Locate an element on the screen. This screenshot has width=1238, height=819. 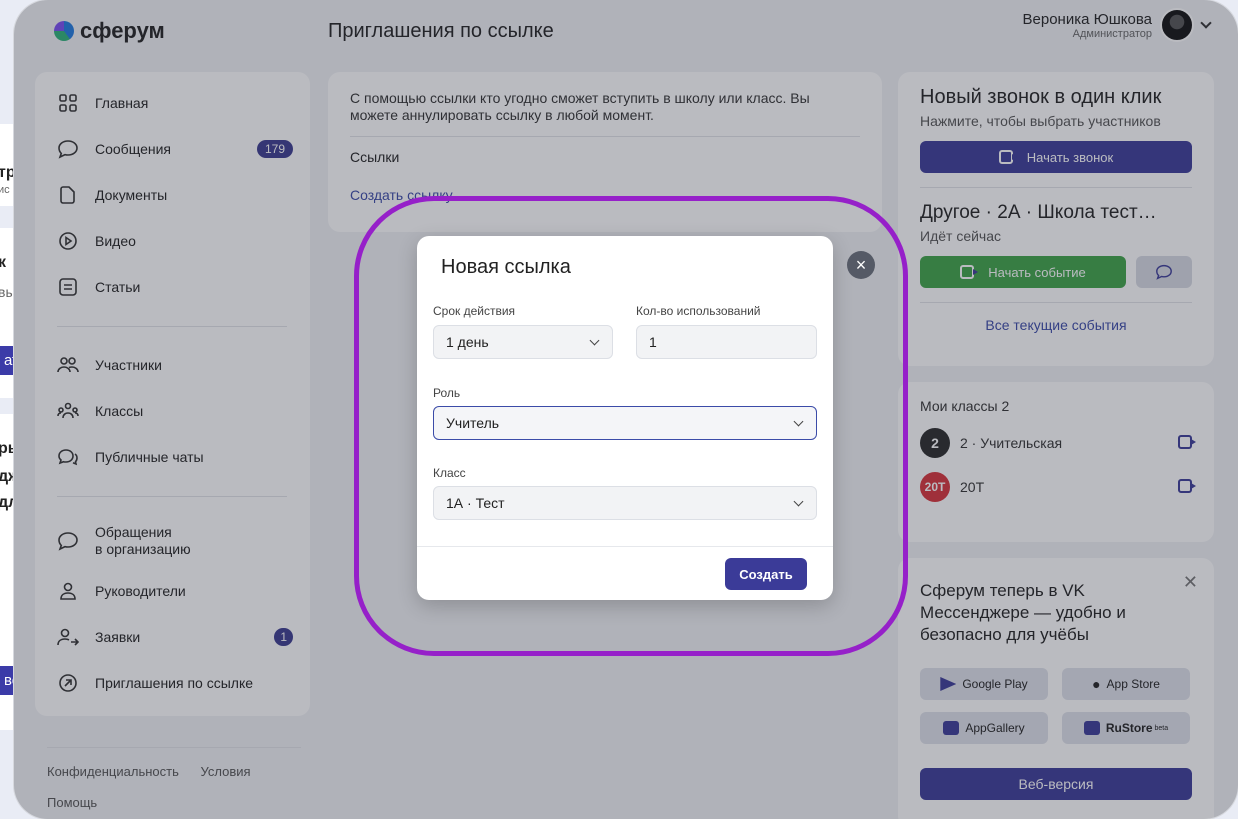
background-text: ис is located at coordinates (5, 190).